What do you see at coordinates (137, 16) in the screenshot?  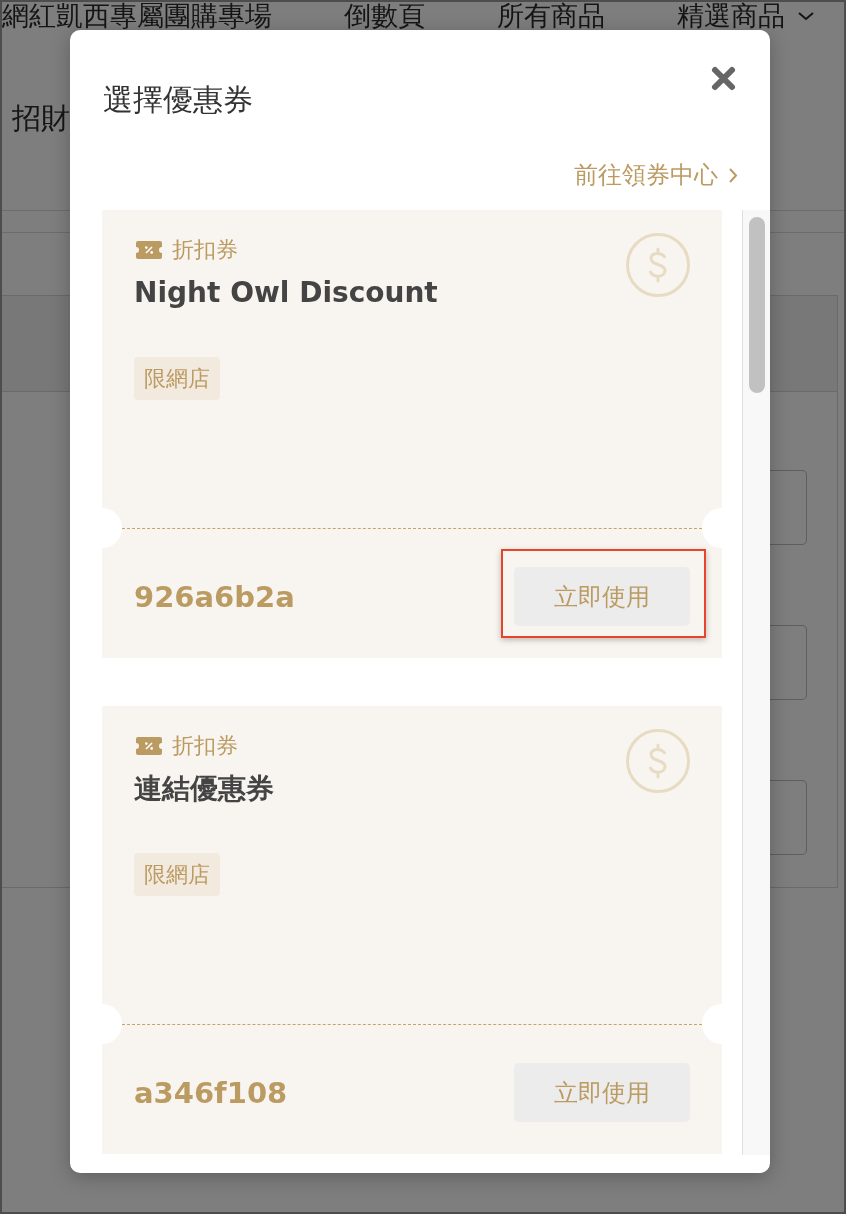 I see `nav-link: 網紅凱西專屬團購專場` at bounding box center [137, 16].